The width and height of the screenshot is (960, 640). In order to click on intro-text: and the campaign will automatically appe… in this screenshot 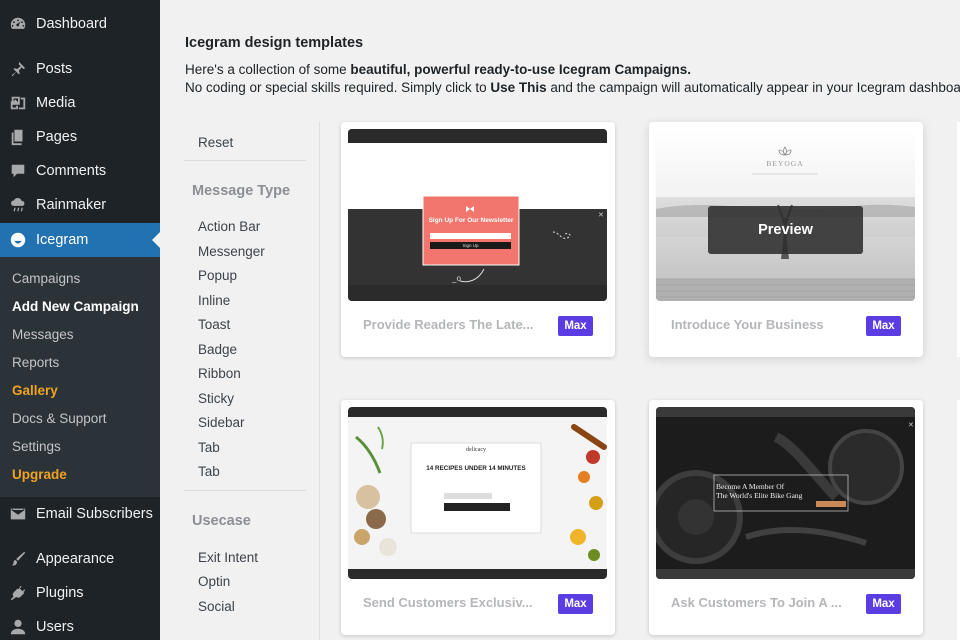, I will do `click(753, 87)`.